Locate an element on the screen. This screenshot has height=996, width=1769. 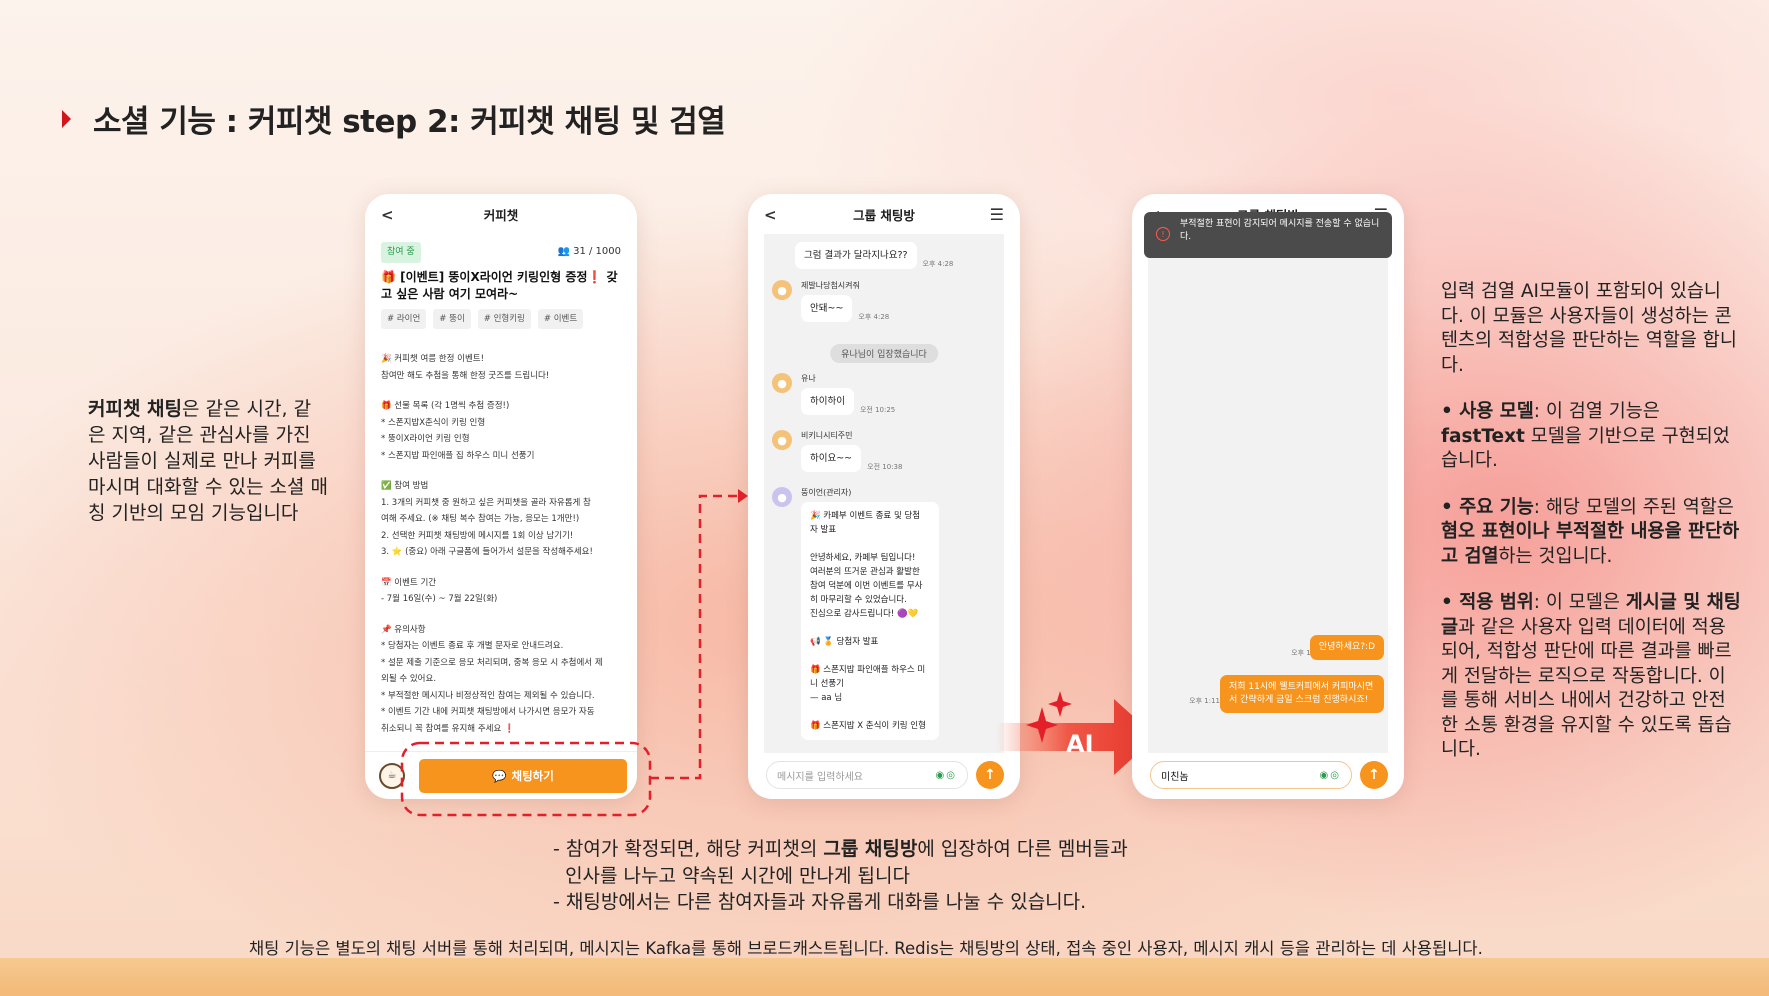
announcement-line: 여러분의 뜨거운 관심과 활발한 is located at coordinates (865, 572).